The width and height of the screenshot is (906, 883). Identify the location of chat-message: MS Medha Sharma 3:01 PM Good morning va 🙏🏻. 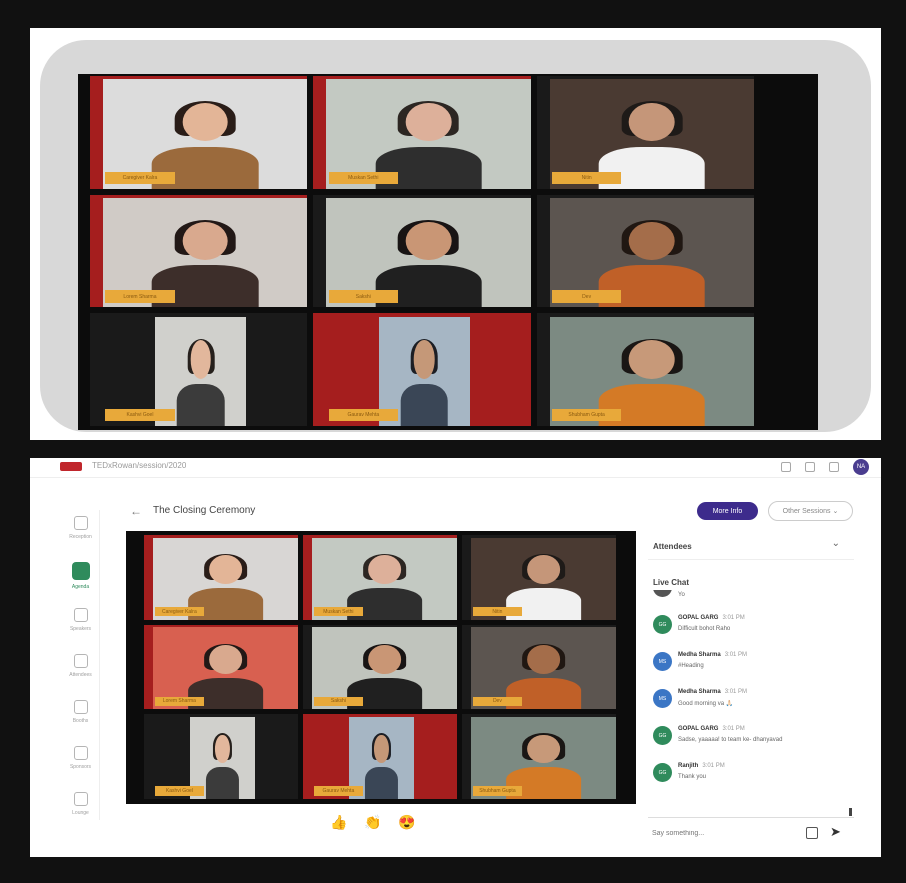
(748, 704).